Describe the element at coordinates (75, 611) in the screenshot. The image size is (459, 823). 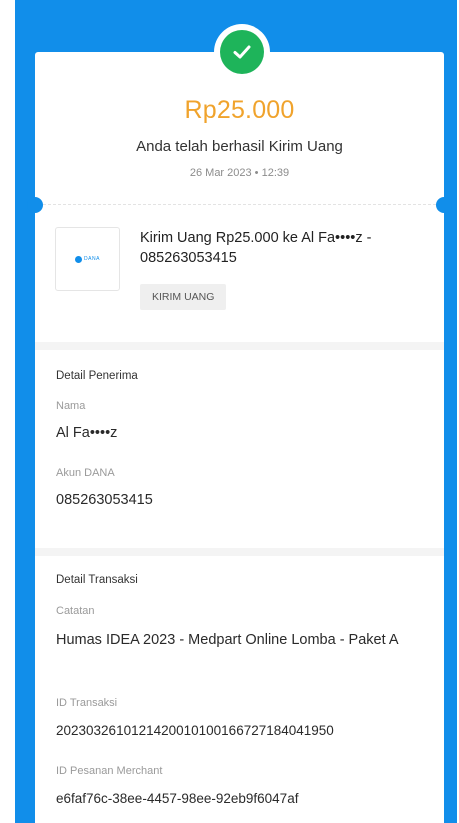
I see `note-label: Catatan` at that location.